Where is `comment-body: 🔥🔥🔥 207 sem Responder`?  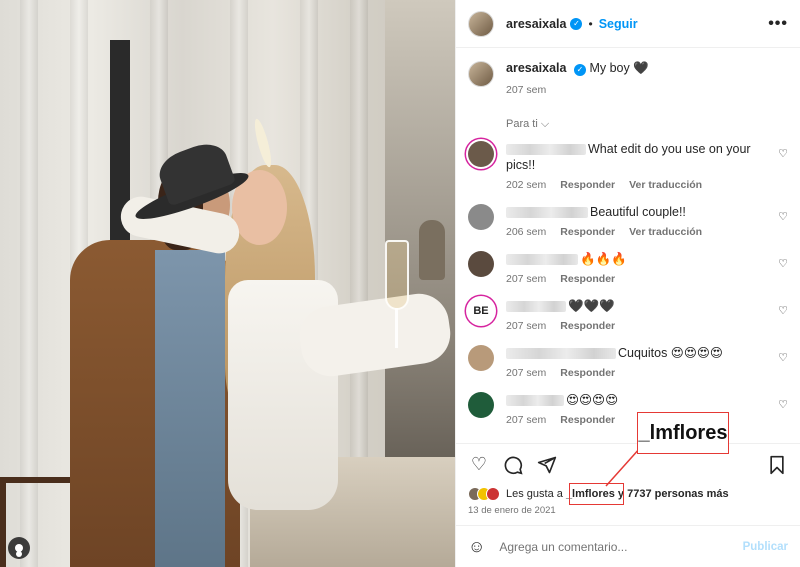
comment-body: 🔥🔥🔥 207 sem Responder is located at coordinates (641, 268).